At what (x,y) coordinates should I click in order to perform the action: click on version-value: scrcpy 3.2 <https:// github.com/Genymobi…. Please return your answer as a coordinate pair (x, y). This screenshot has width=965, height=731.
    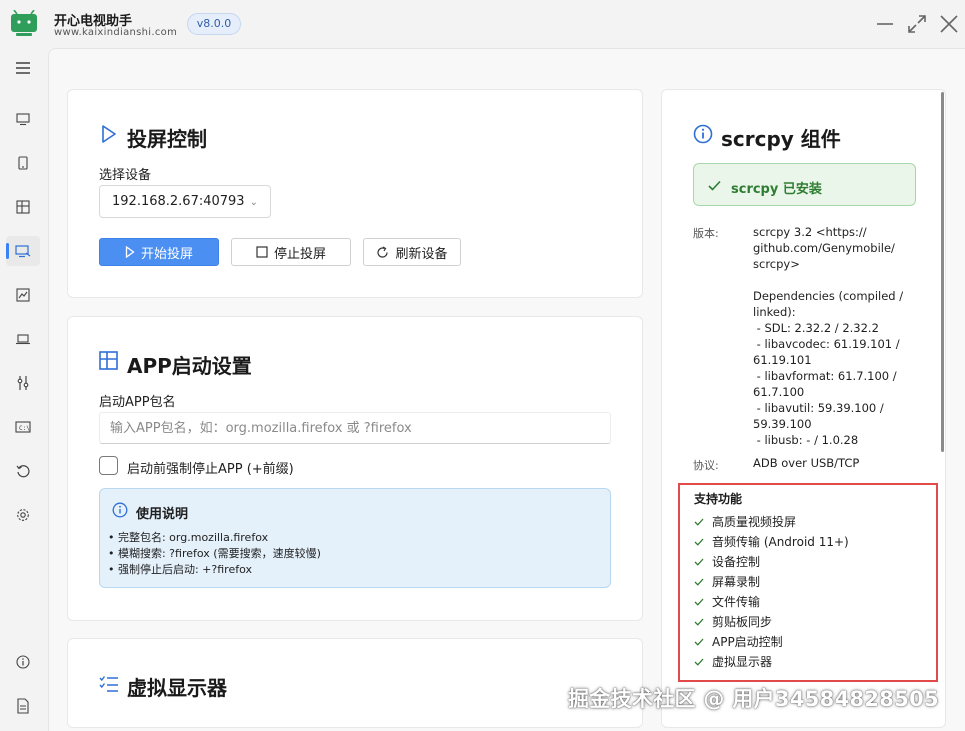
    Looking at the image, I should click on (828, 336).